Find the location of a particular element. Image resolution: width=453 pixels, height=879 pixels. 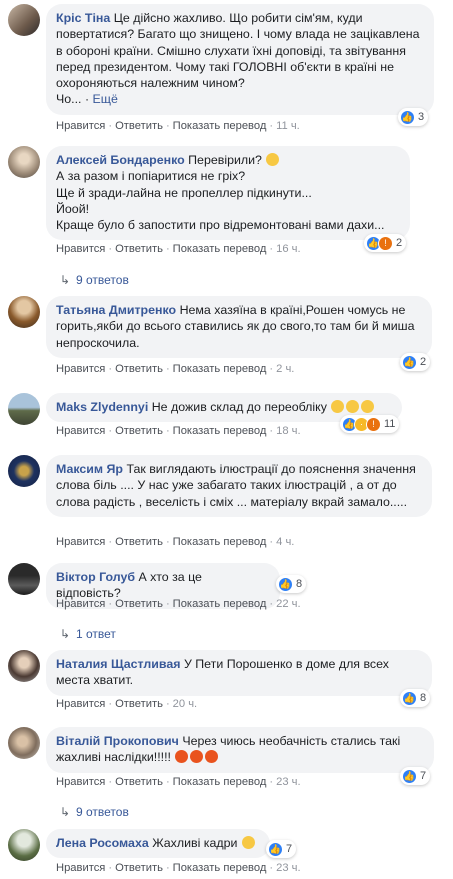

comment-actions: Нравится · Ответить · Показать перевод · 23 ч. is located at coordinates (178, 868).